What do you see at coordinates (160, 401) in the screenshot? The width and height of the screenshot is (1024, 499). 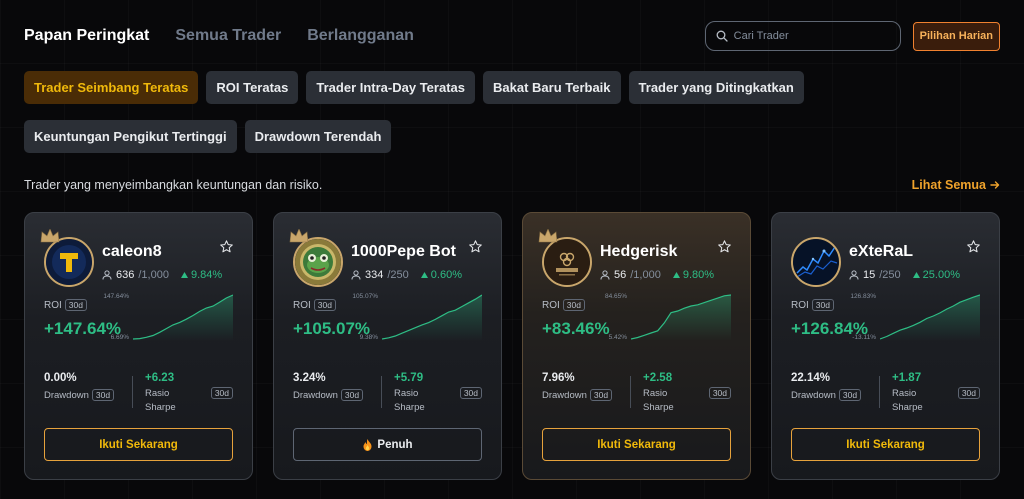 I see `sharpe-label: Rasio Sharpe` at bounding box center [160, 401].